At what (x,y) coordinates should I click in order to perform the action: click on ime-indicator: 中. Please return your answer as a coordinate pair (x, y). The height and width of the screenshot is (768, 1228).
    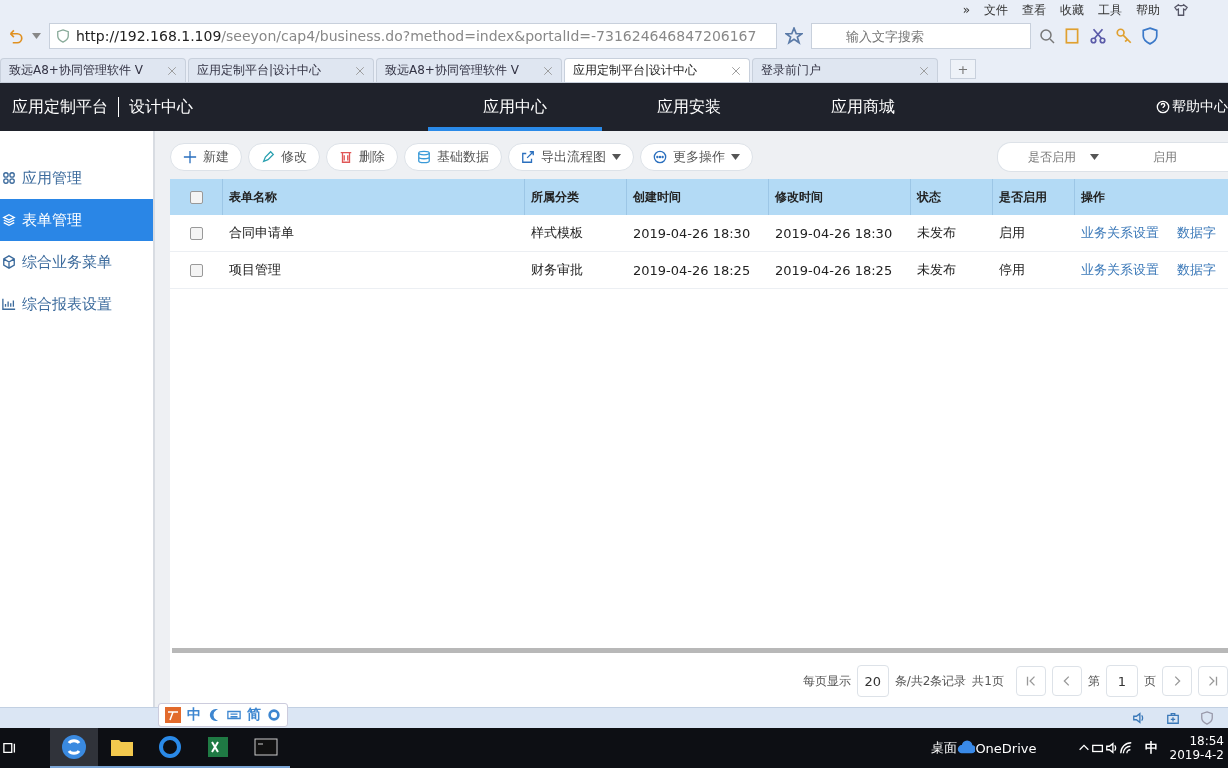
    Looking at the image, I should click on (1151, 748).